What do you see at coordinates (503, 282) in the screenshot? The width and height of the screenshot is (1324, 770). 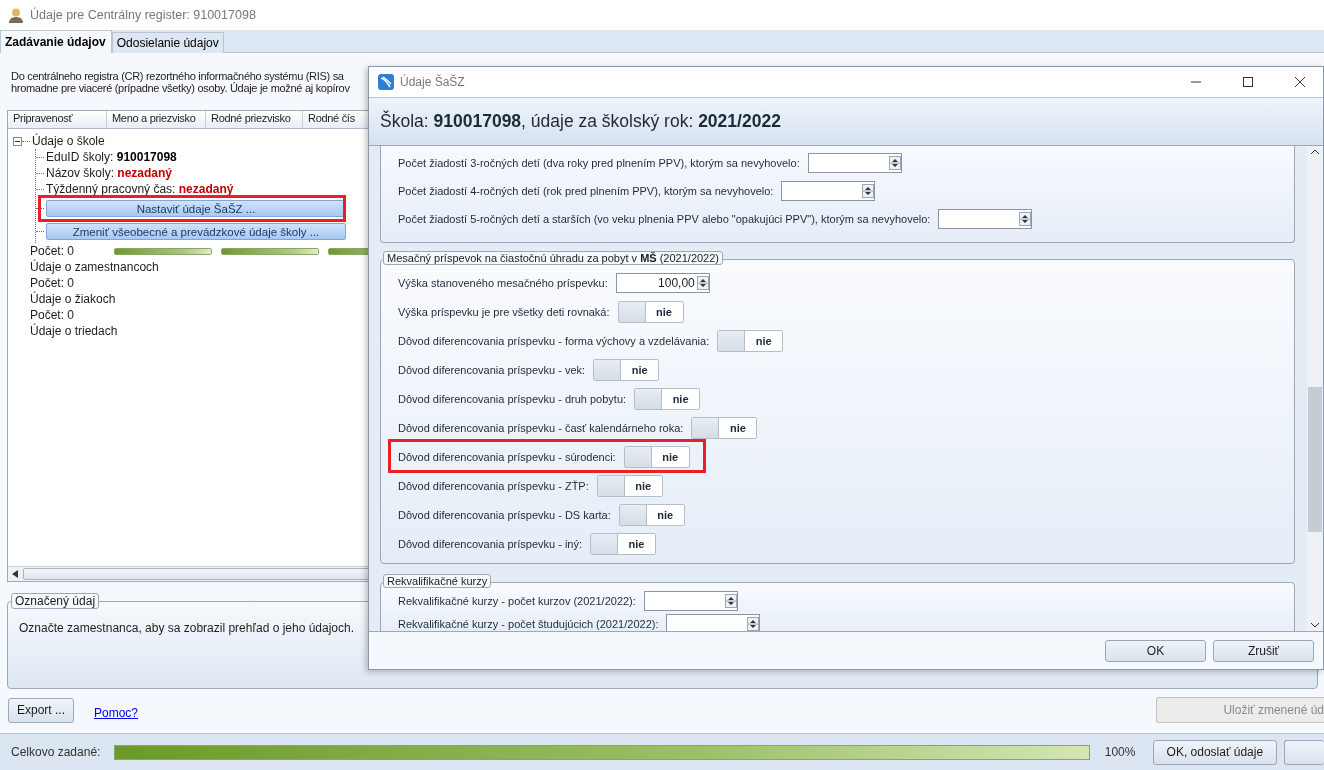 I see `field-label: Výška stanoveného mesačného príspevku:` at bounding box center [503, 282].